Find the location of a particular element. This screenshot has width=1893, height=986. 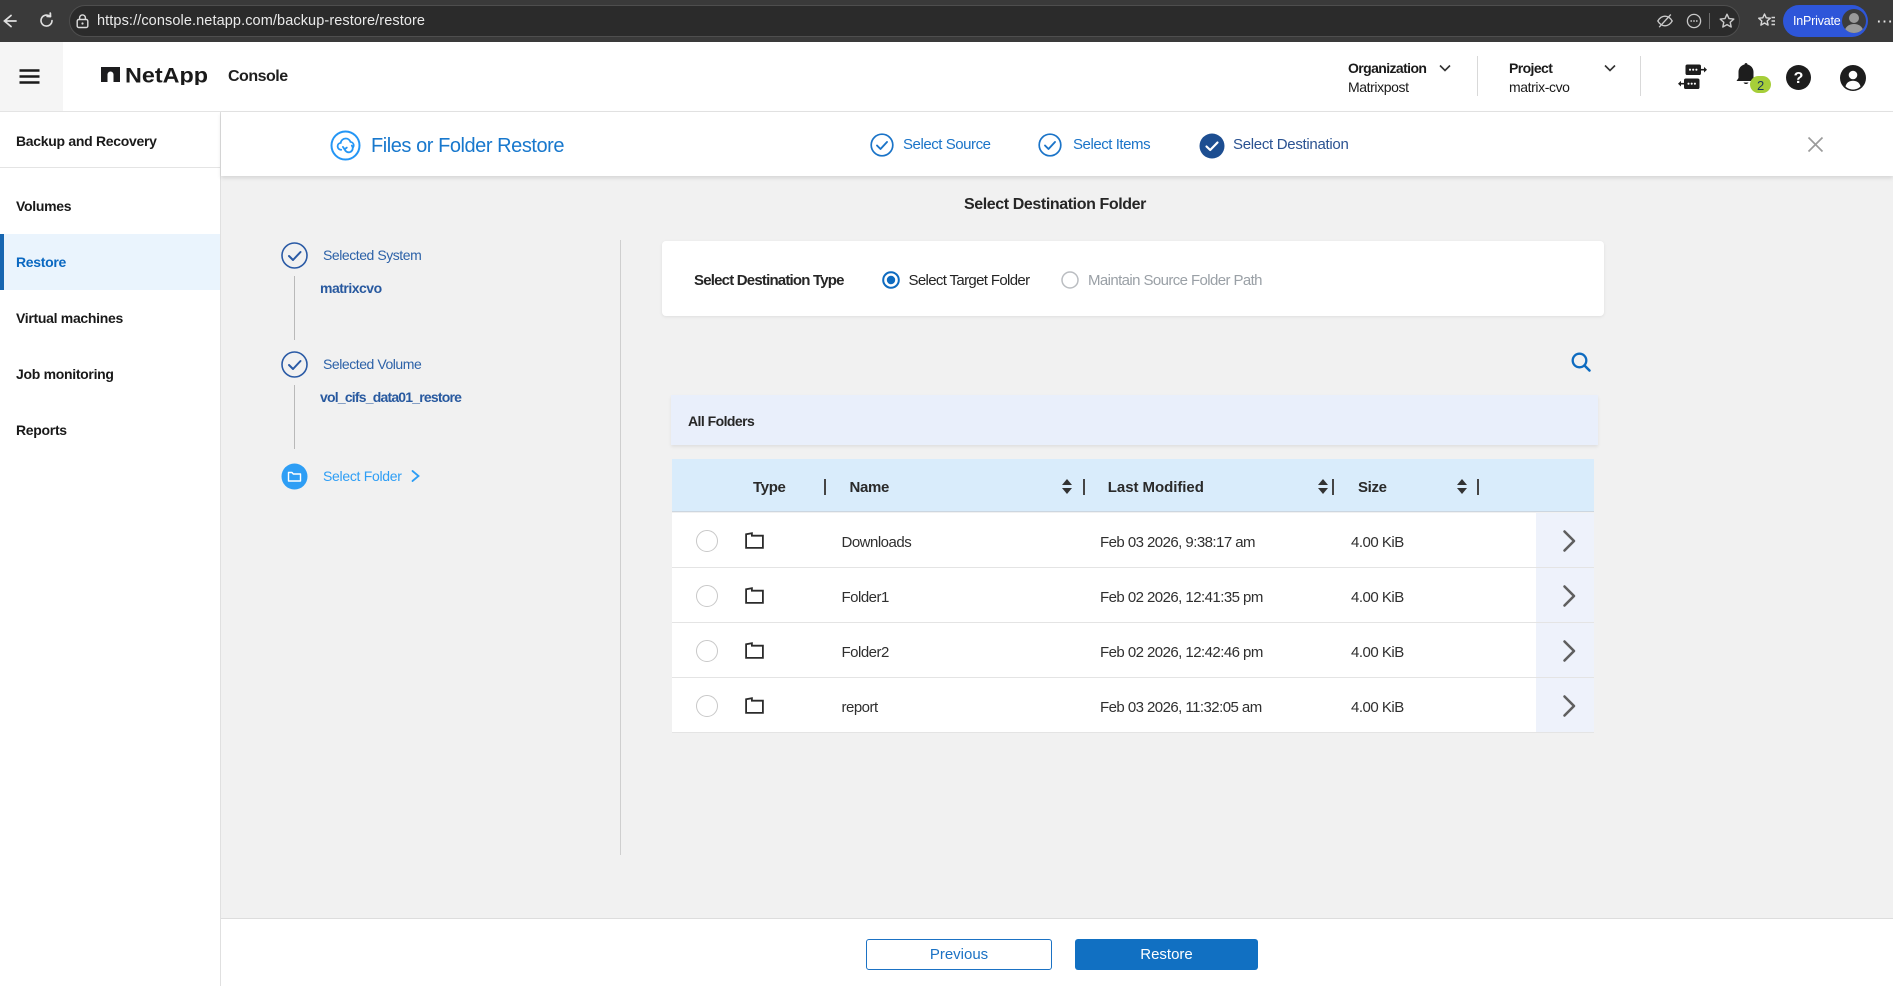

svg-text: NetApp is located at coordinates (166, 76).